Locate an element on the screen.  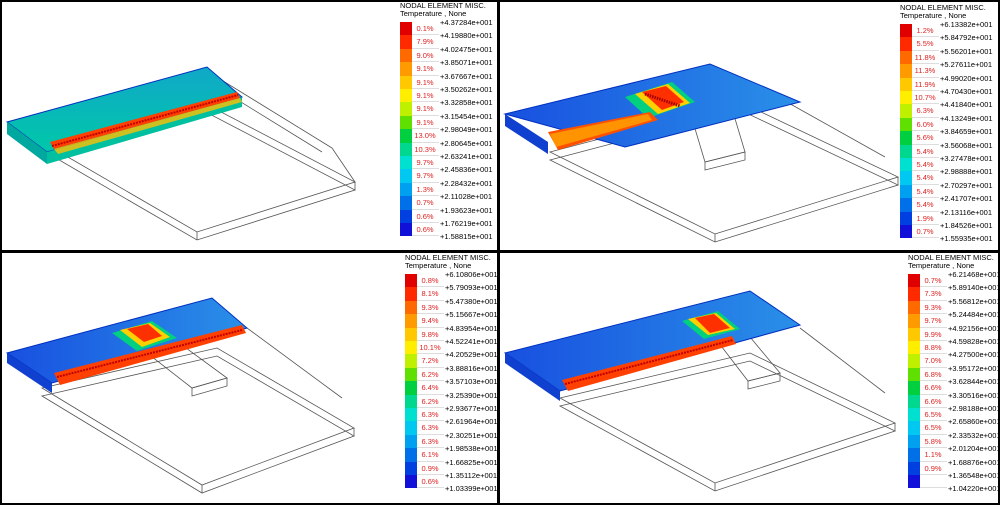
legend-value: +1.68876e+001 is located at coordinates (973, 462).